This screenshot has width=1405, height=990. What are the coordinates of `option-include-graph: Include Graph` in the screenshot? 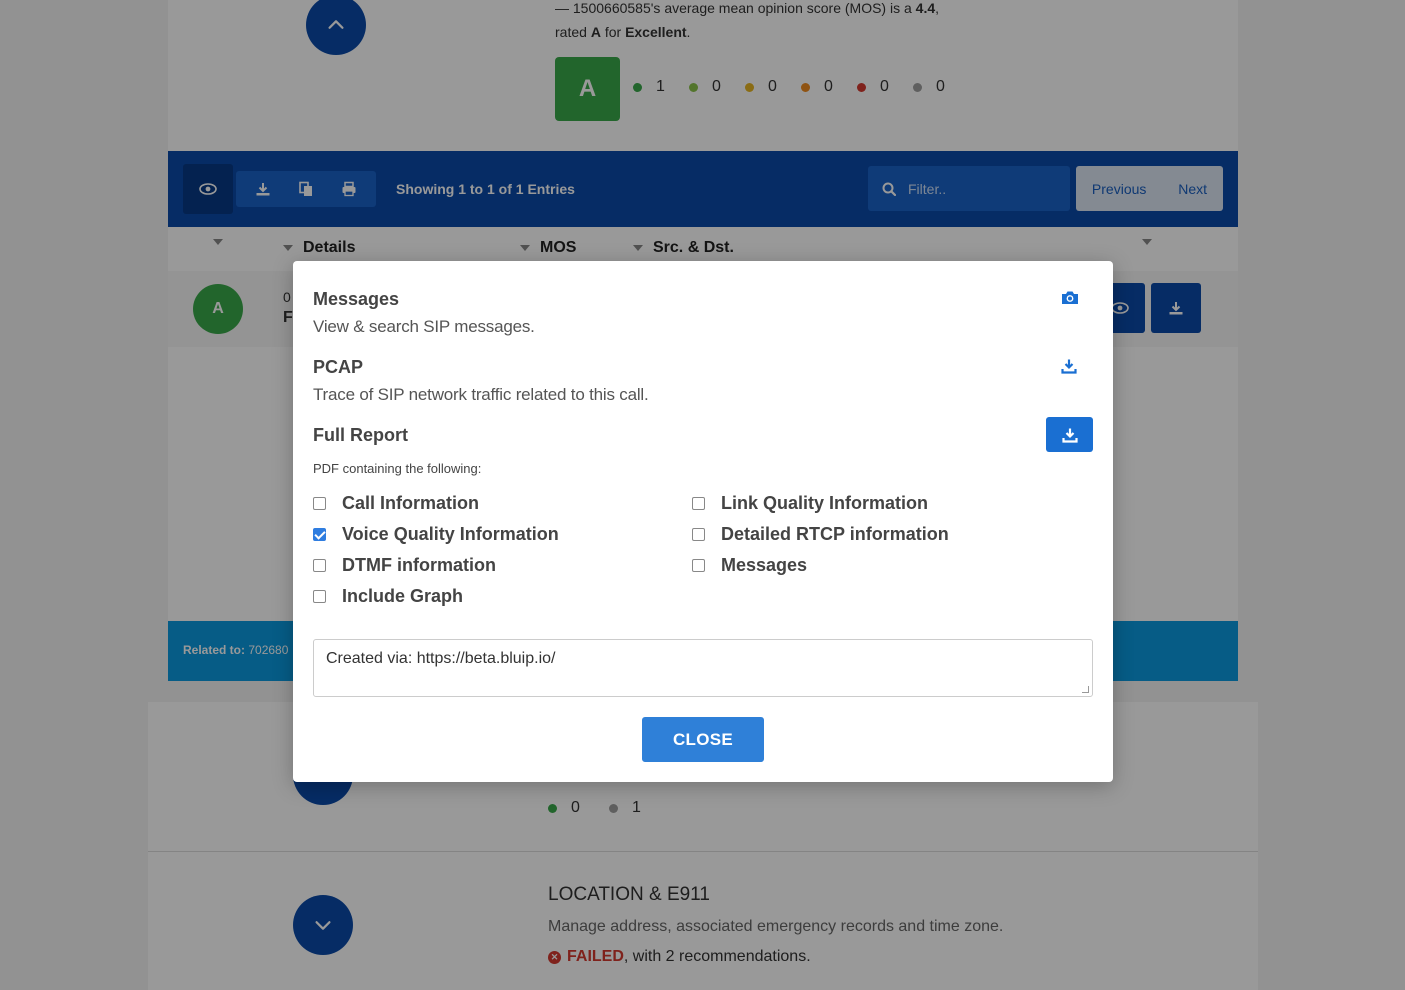 It's located at (388, 596).